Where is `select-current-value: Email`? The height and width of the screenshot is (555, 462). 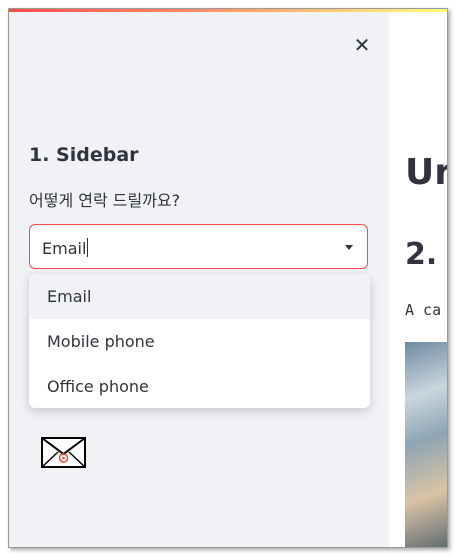 select-current-value: Email is located at coordinates (65, 248).